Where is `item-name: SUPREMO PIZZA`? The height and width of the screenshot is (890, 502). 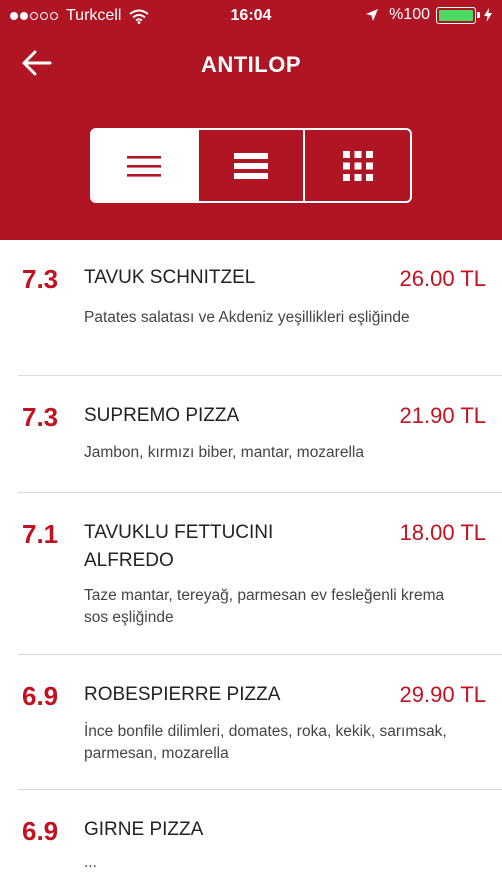 item-name: SUPREMO PIZZA is located at coordinates (162, 415).